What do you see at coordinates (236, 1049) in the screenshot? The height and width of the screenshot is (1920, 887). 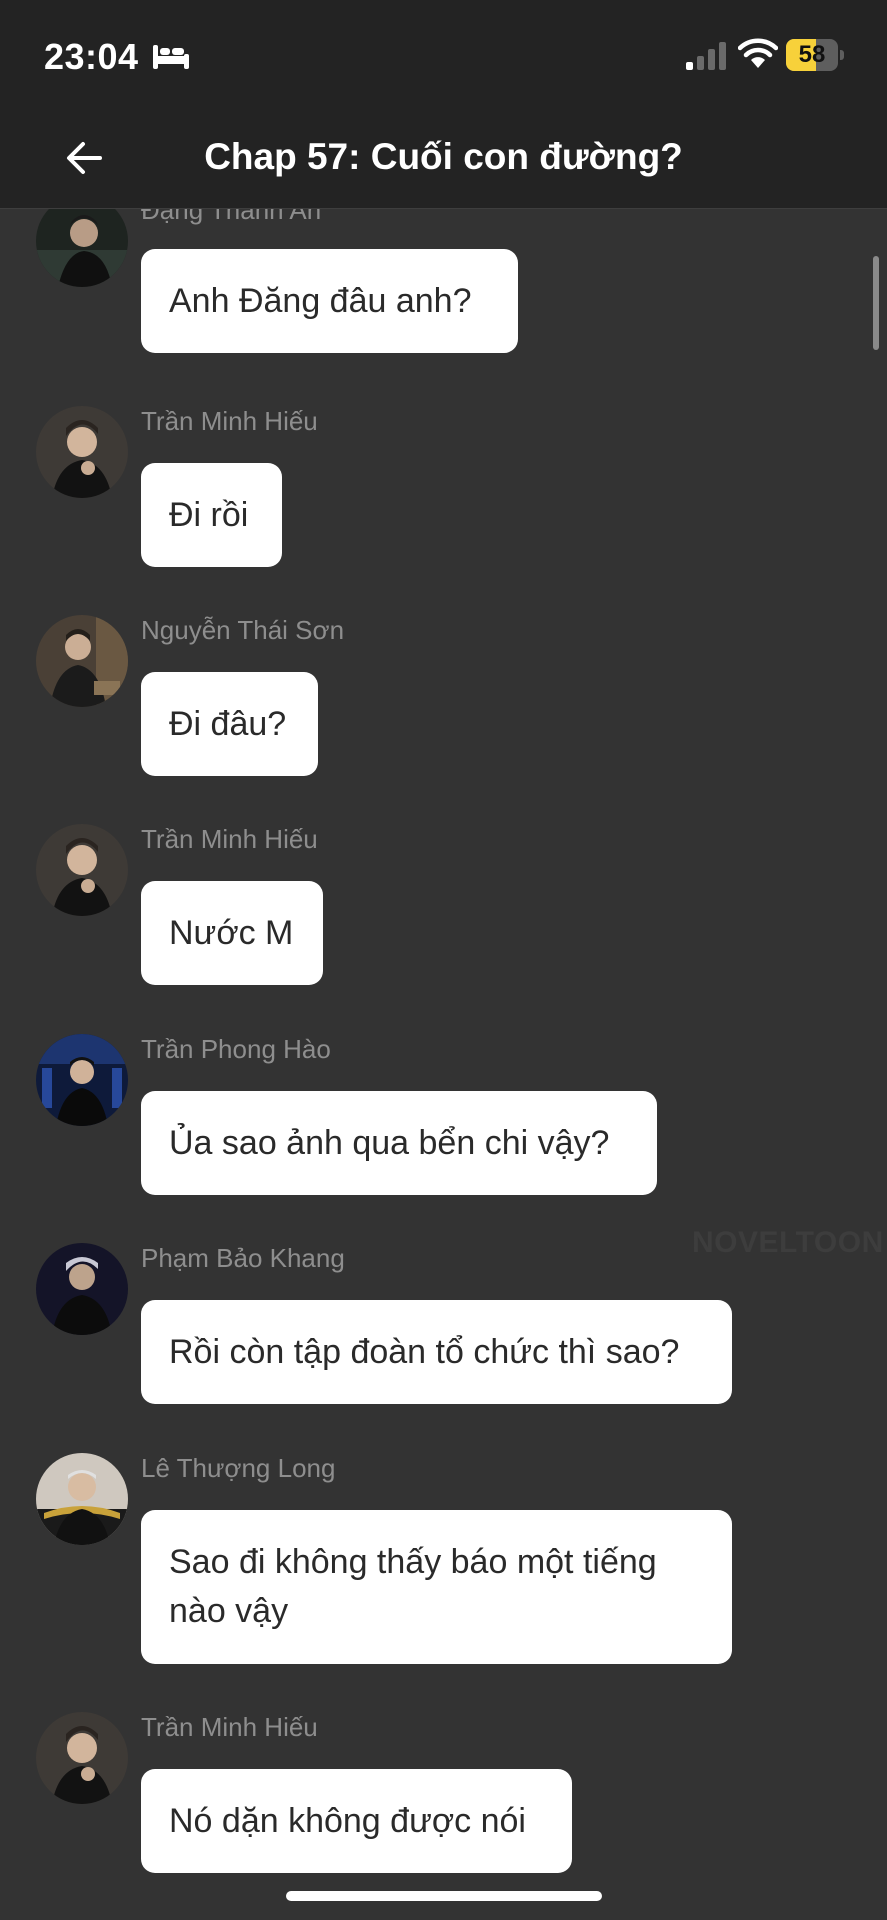 I see `sender-name: Trần Phong Hào` at bounding box center [236, 1049].